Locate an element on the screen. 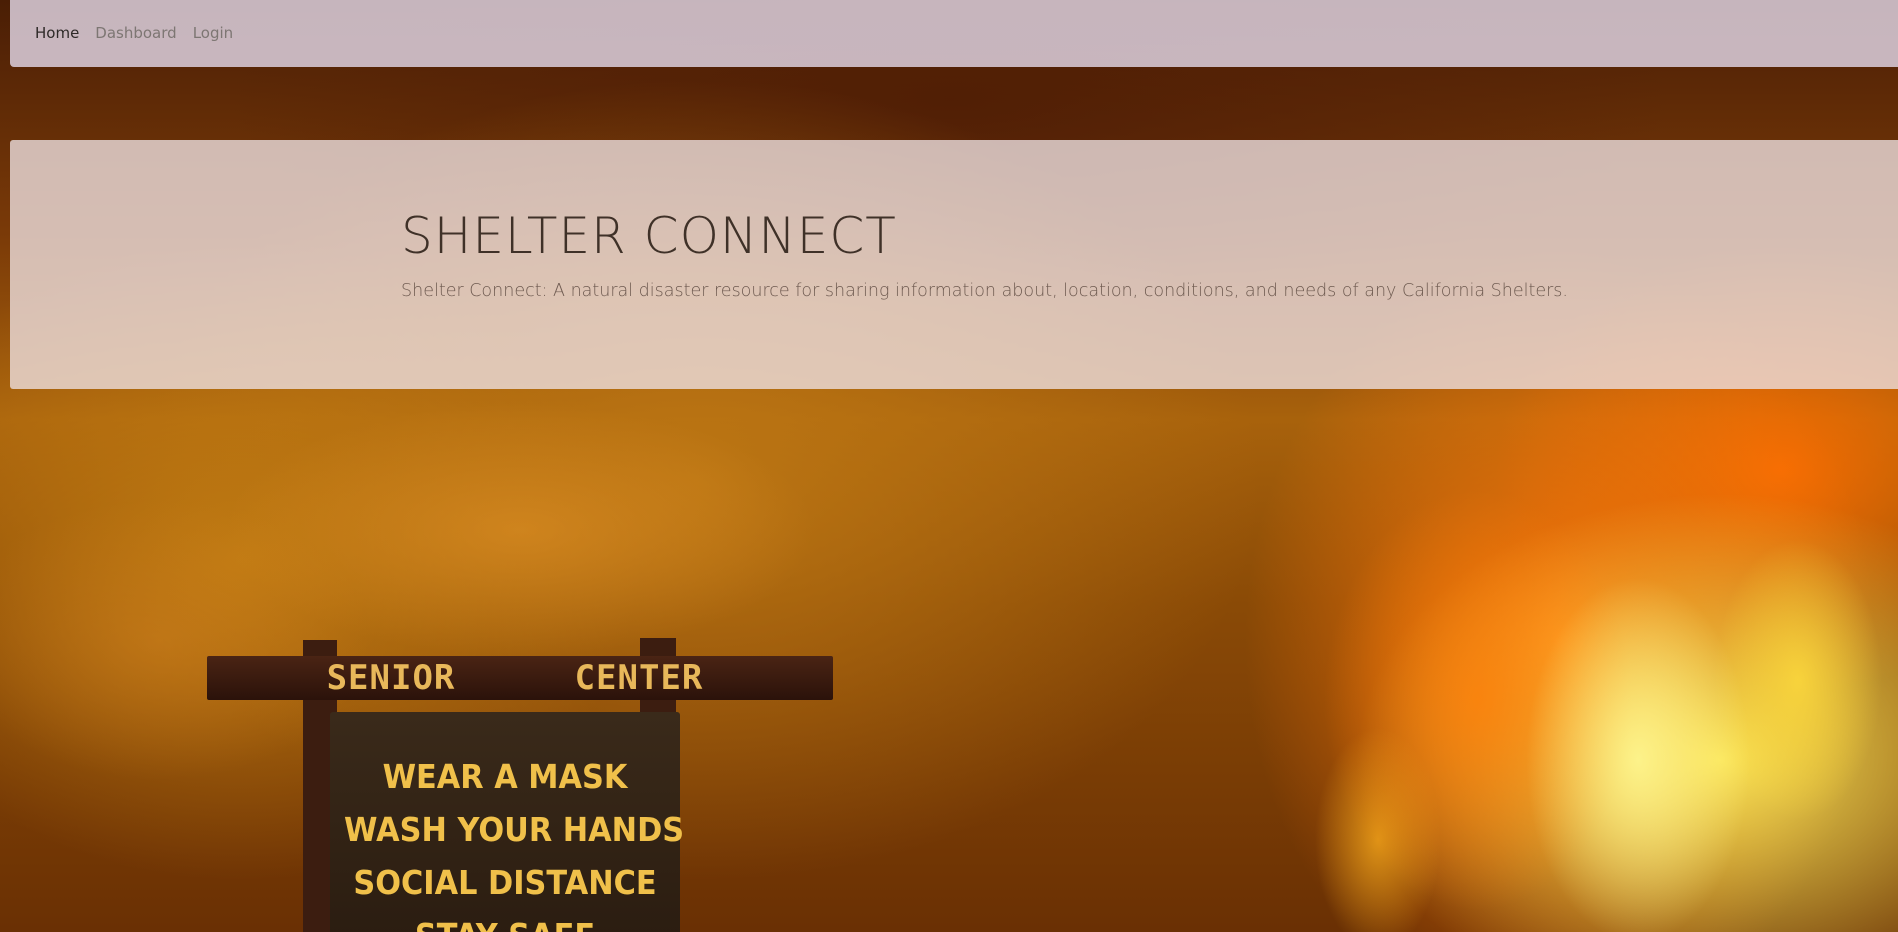  nav-link-login: Login is located at coordinates (213, 33).